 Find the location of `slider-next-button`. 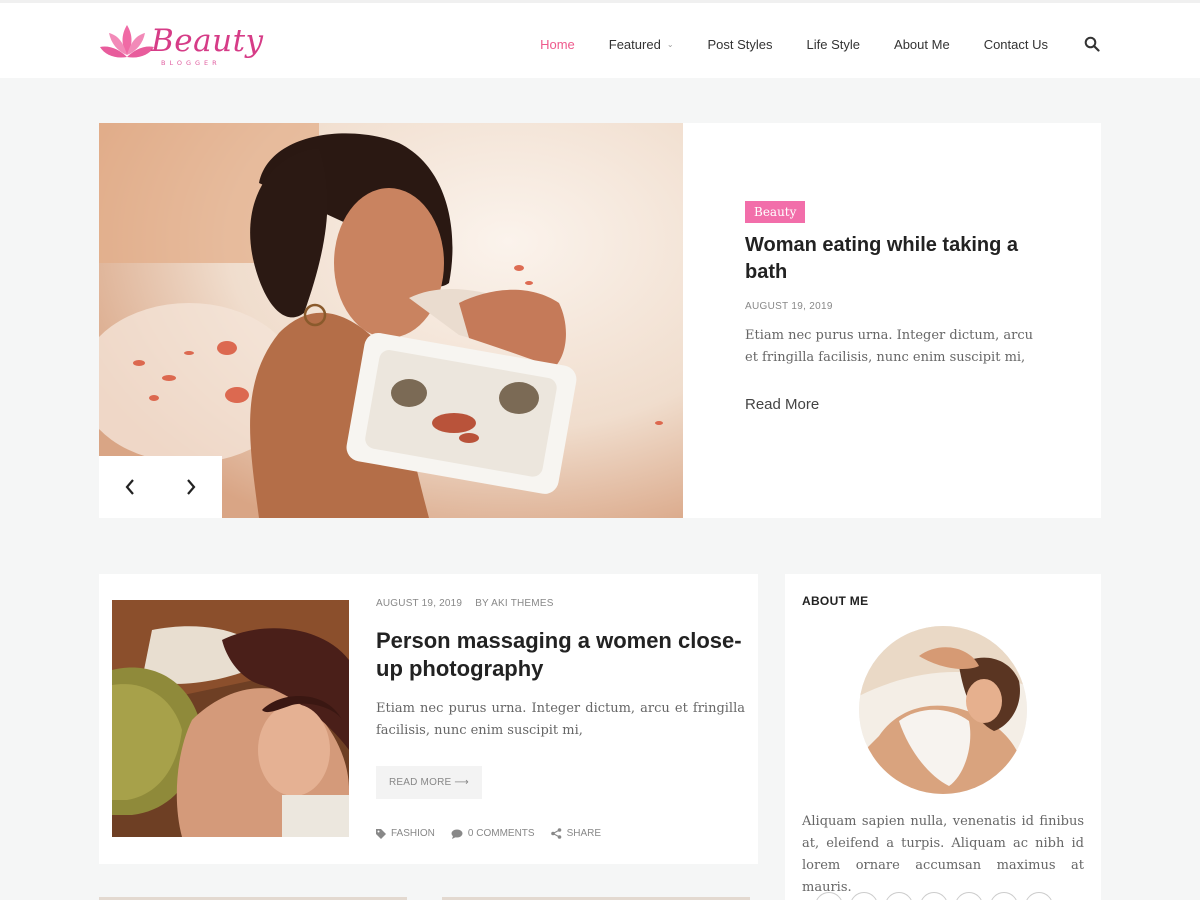

slider-next-button is located at coordinates (190, 487).